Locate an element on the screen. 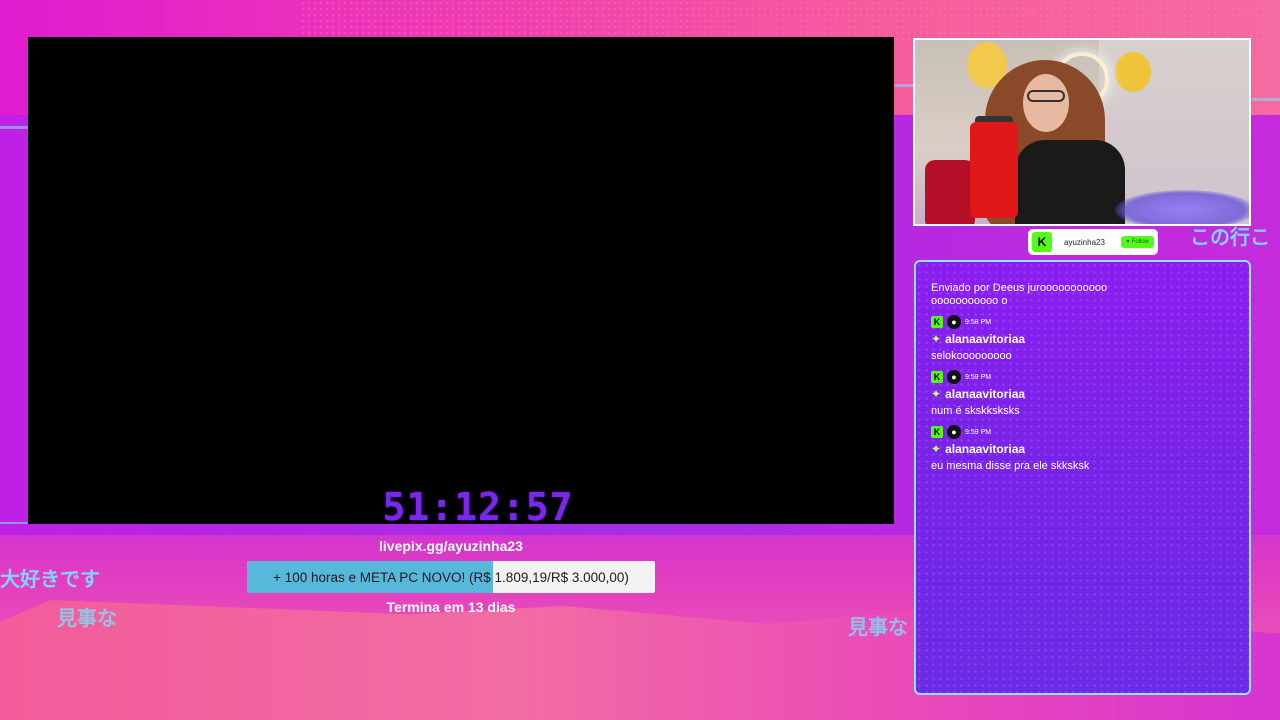 The width and height of the screenshot is (1280, 720). chat-timestamp: 9:58 PM is located at coordinates (978, 322).